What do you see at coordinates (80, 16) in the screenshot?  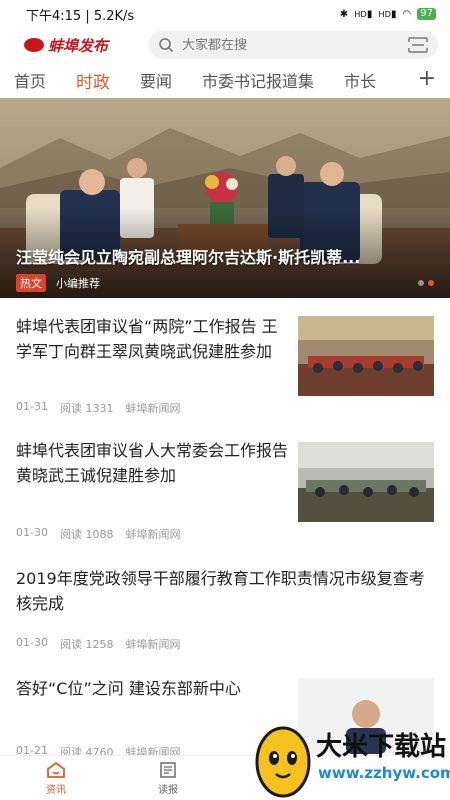 I see `status-time: 下午4:15 | 5.2K/s` at bounding box center [80, 16].